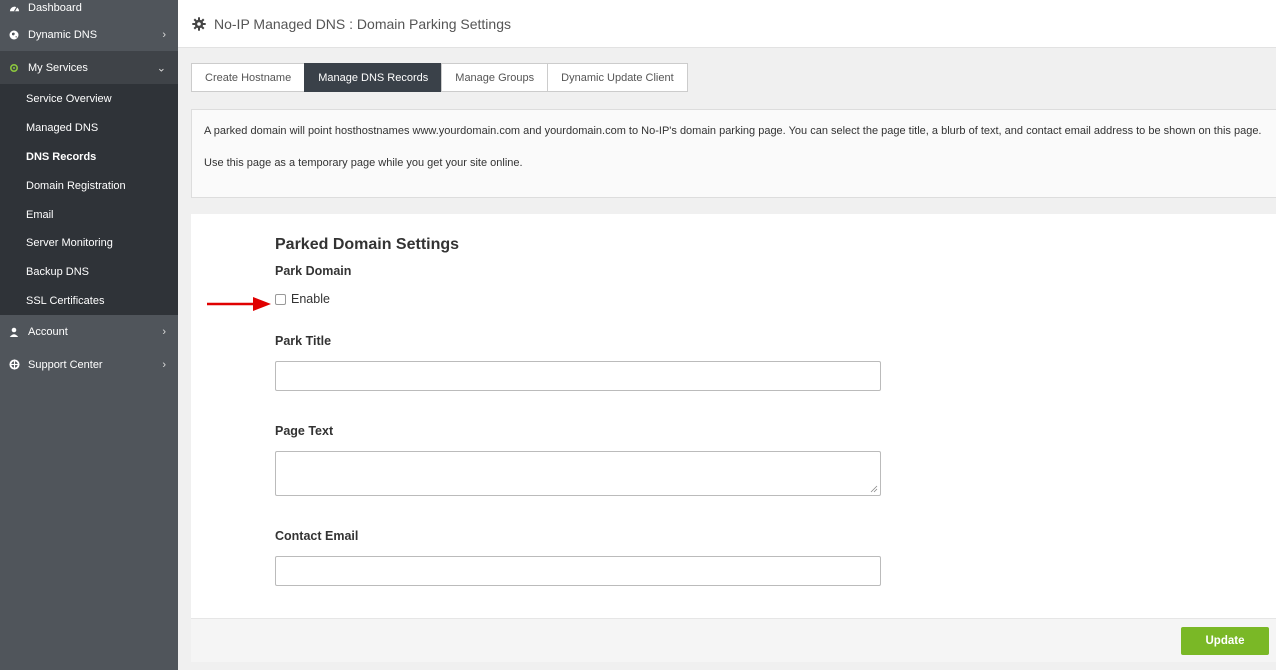 Image resolution: width=1276 pixels, height=670 pixels. Describe the element at coordinates (373, 77) in the screenshot. I see `tab-manage-dns-records: Manage DNS Records` at that location.